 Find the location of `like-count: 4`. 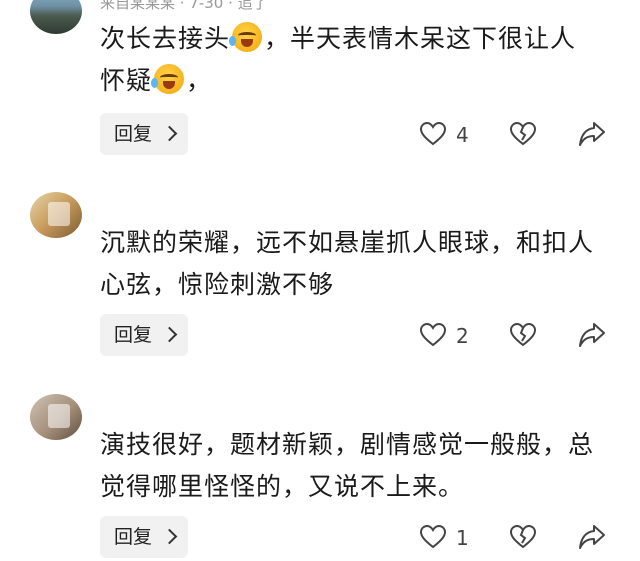

like-count: 4 is located at coordinates (462, 135).